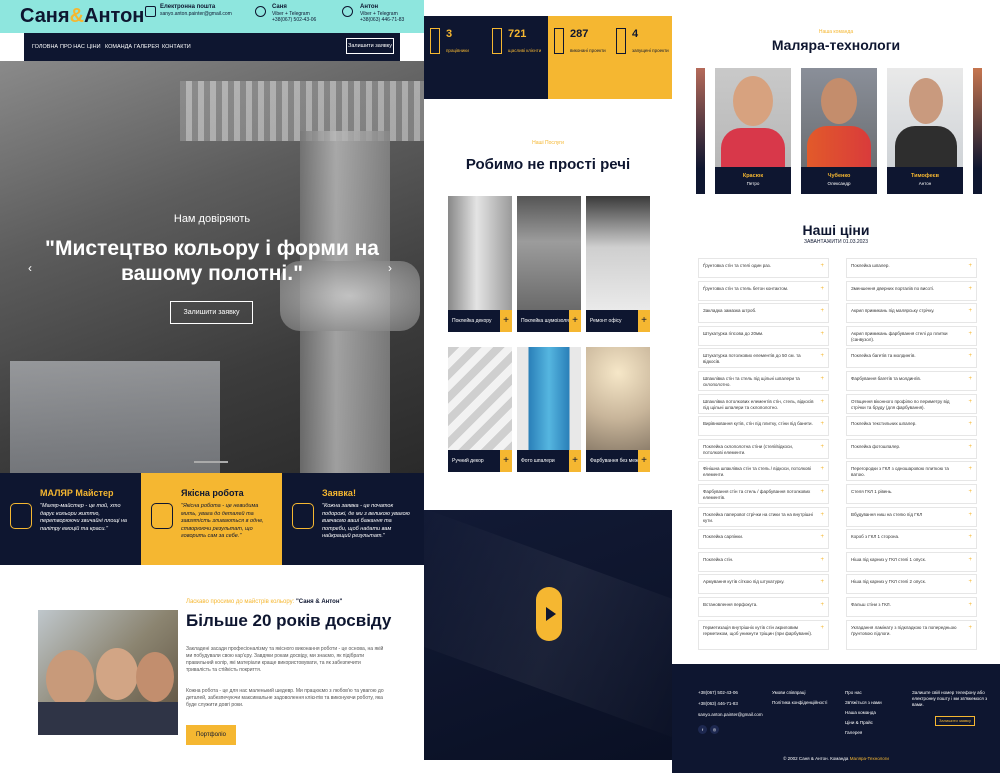  I want to click on footer-link: Зв'яжіться з нами, so click(863, 703).